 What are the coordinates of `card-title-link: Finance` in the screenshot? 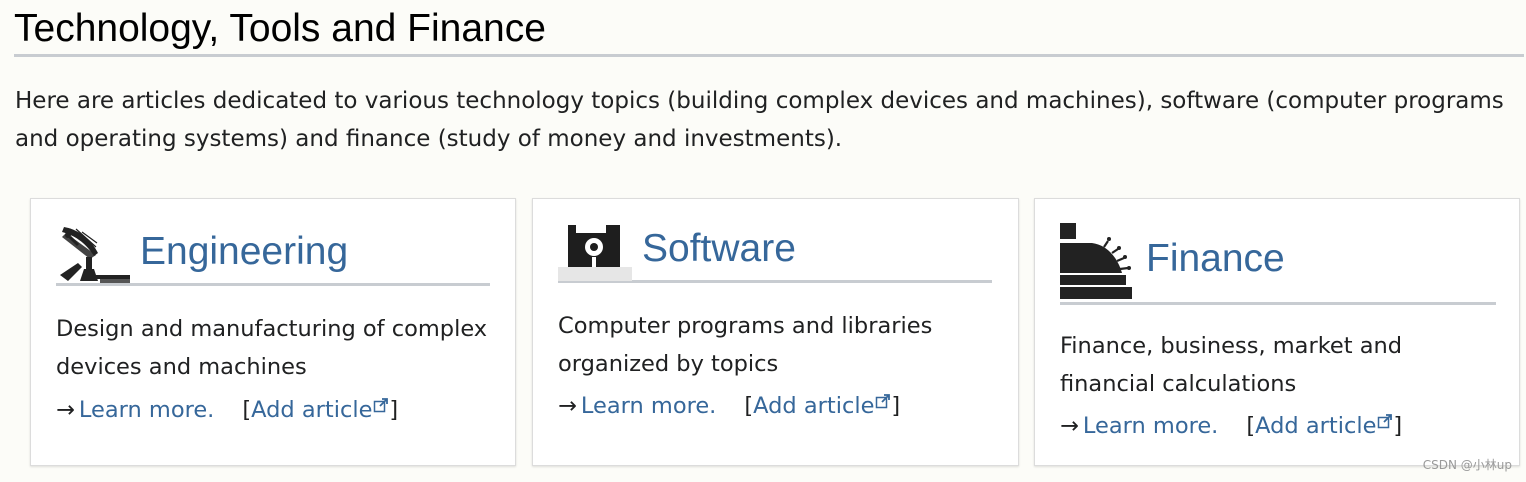 It's located at (1215, 259).